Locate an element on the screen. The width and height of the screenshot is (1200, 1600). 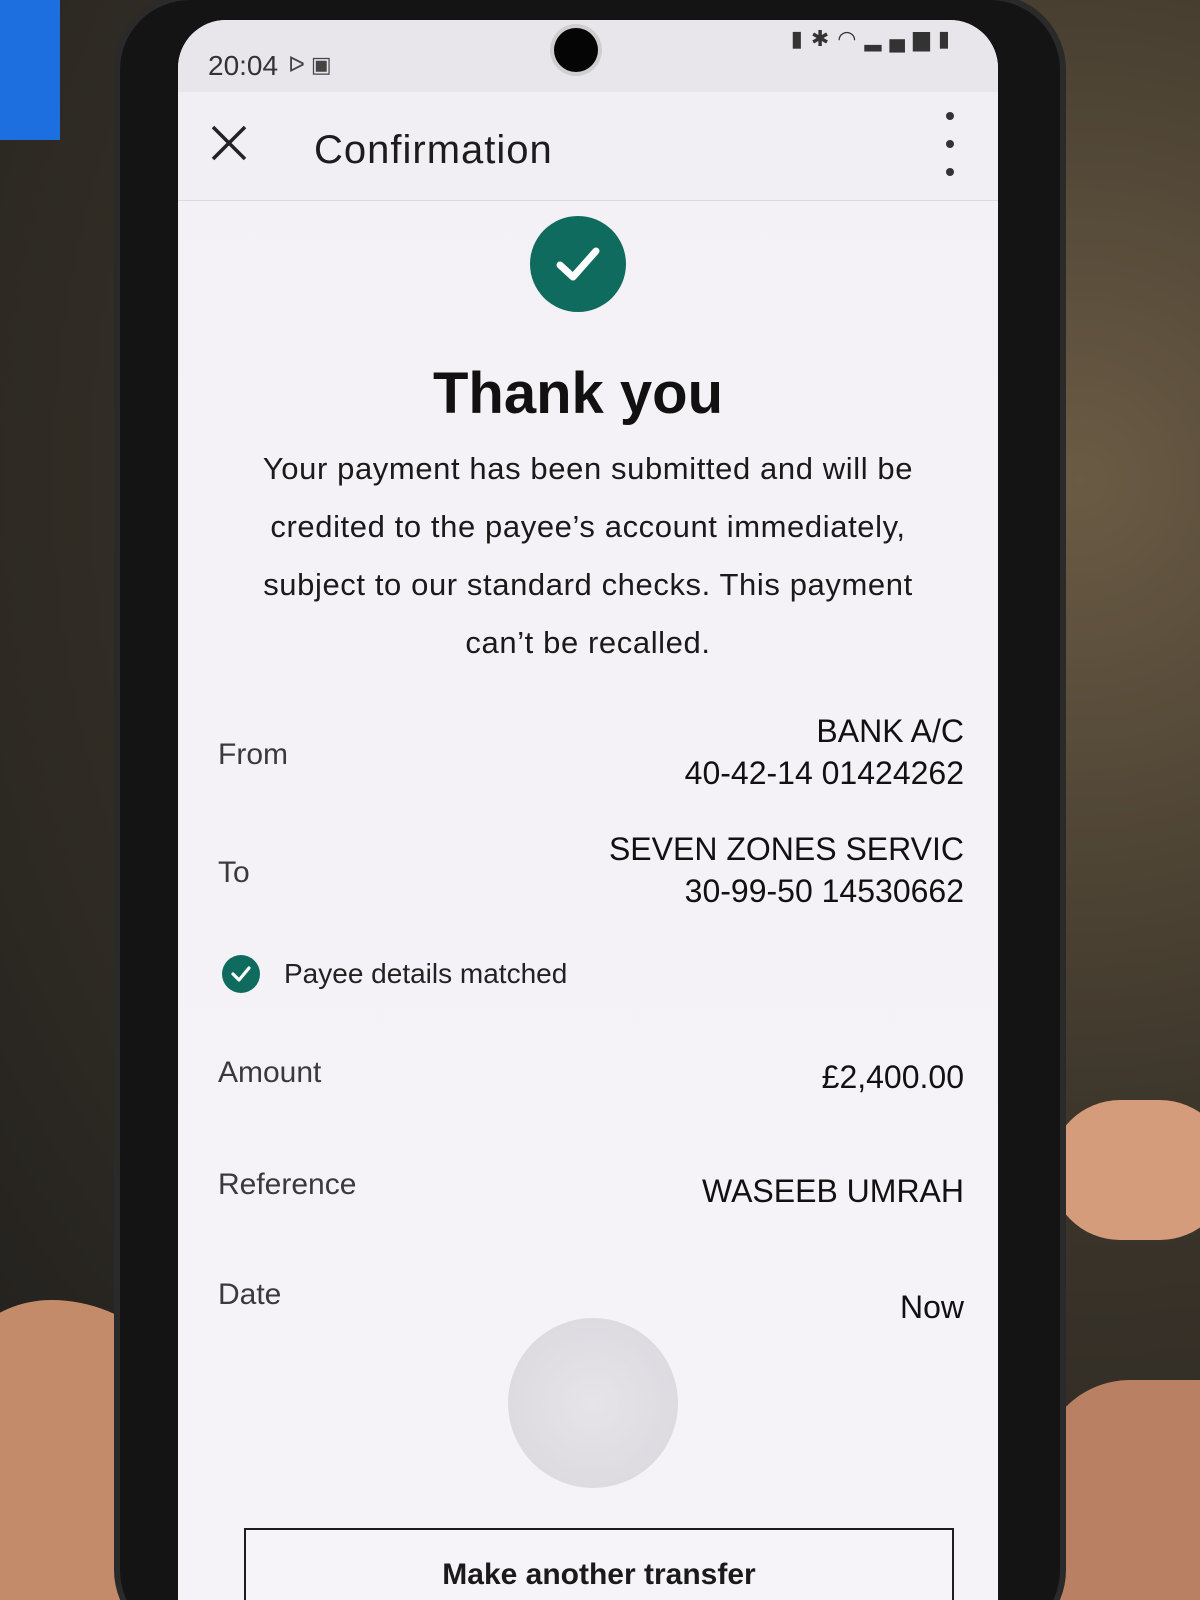
calendar-icon: ▣ is located at coordinates (324, 64).